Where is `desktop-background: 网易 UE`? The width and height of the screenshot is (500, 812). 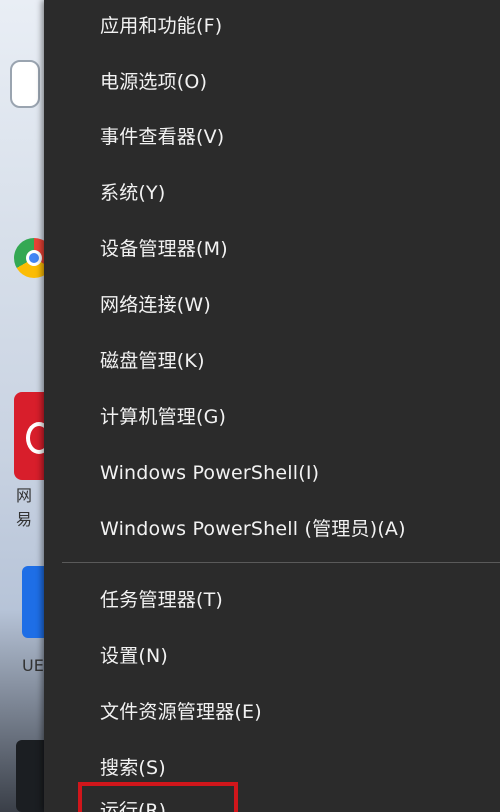
desktop-background: 网易 UE is located at coordinates (22, 406).